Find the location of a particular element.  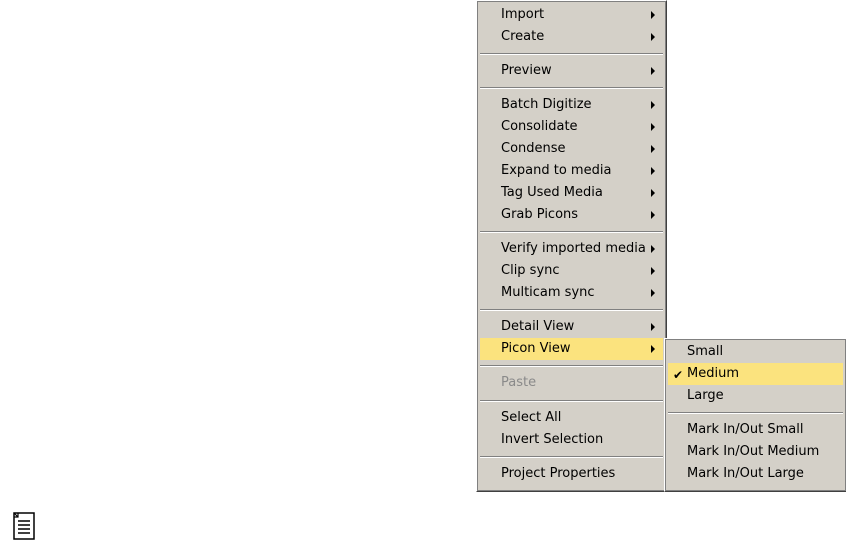

menu-item-consolidate: Consolidate is located at coordinates (571, 127).